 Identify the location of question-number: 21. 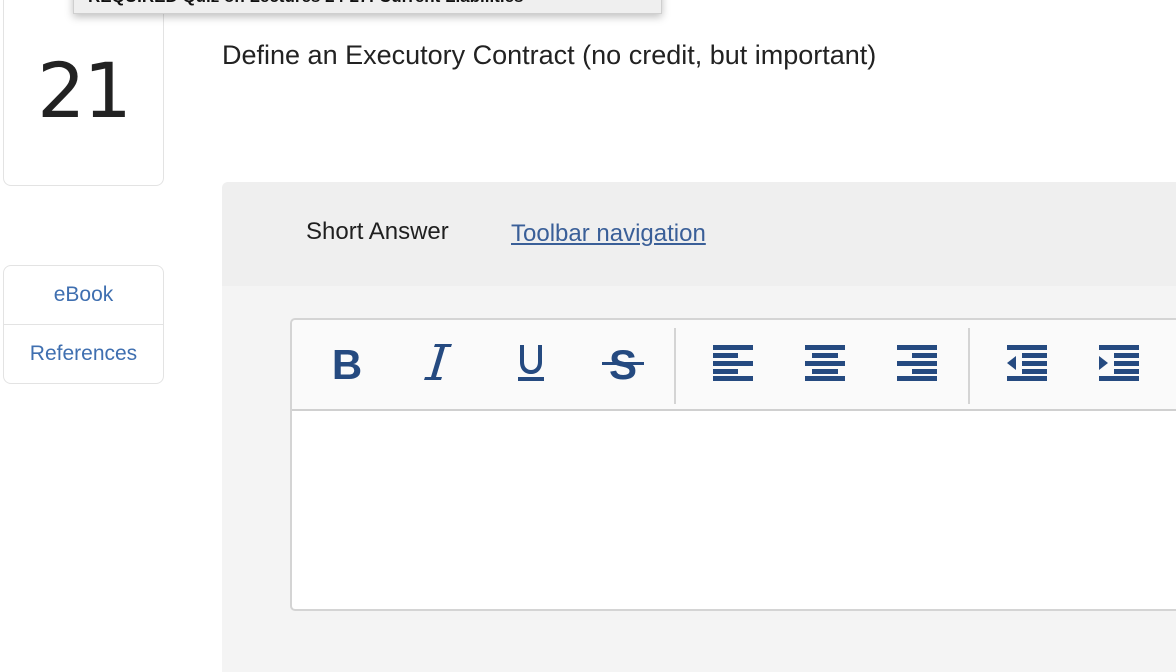
(84, 90).